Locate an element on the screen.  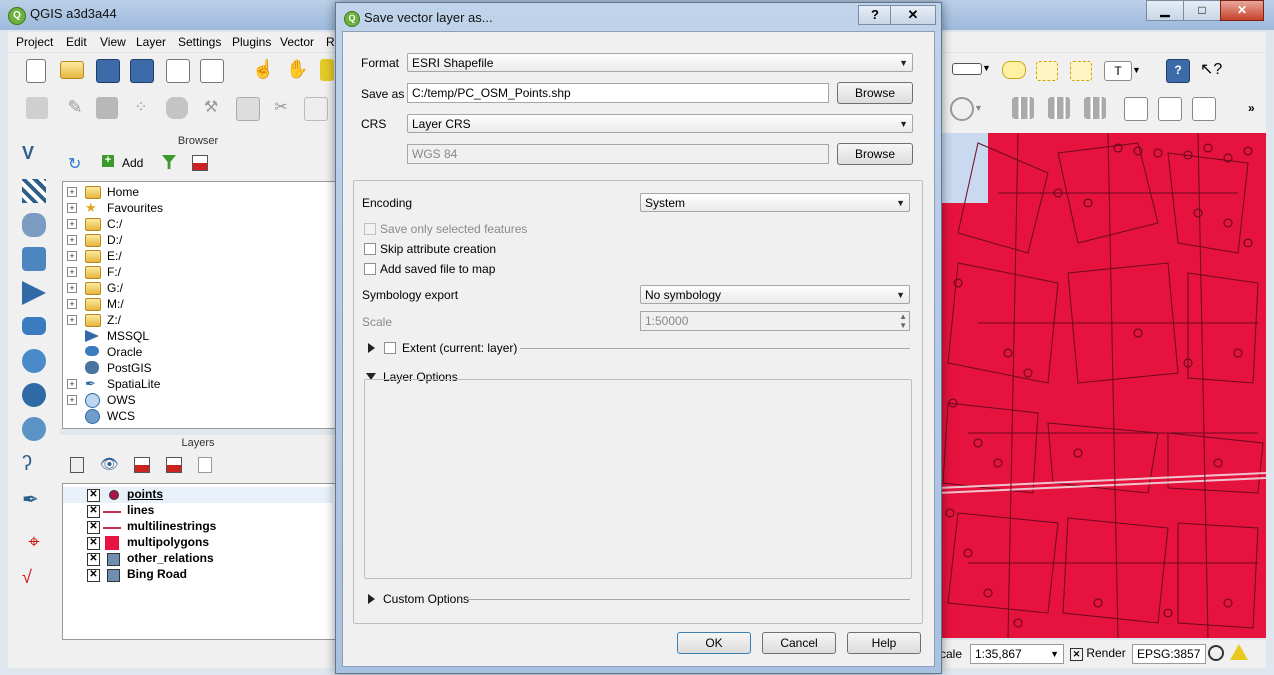
touch-zoom-icon: ☝ is located at coordinates (263, 70).